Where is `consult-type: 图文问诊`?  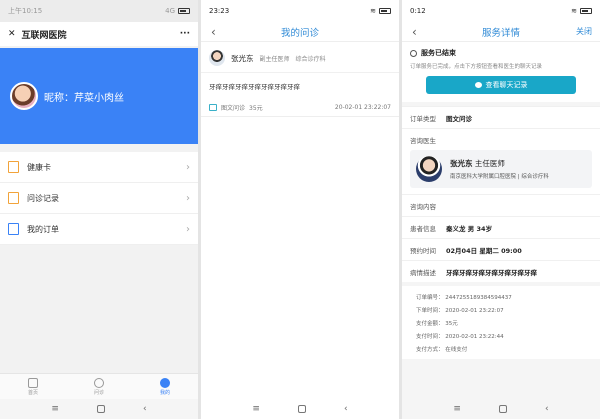
consult-type: 图文问诊 is located at coordinates (233, 108).